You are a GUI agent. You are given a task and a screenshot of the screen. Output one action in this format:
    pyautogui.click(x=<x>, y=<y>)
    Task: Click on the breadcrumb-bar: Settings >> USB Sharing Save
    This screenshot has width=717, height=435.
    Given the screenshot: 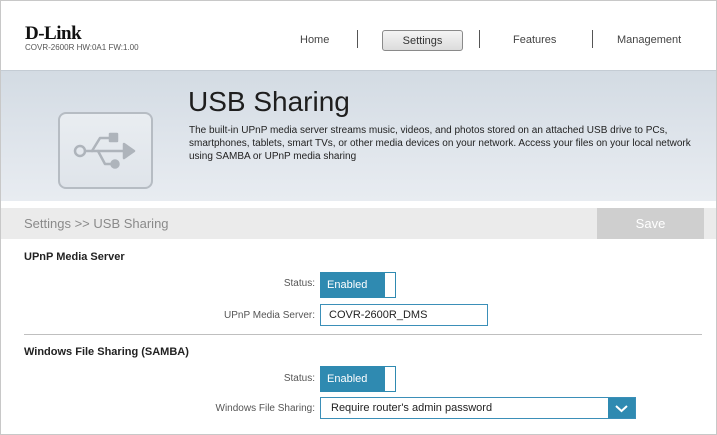 What is the action you would take?
    pyautogui.click(x=358, y=223)
    